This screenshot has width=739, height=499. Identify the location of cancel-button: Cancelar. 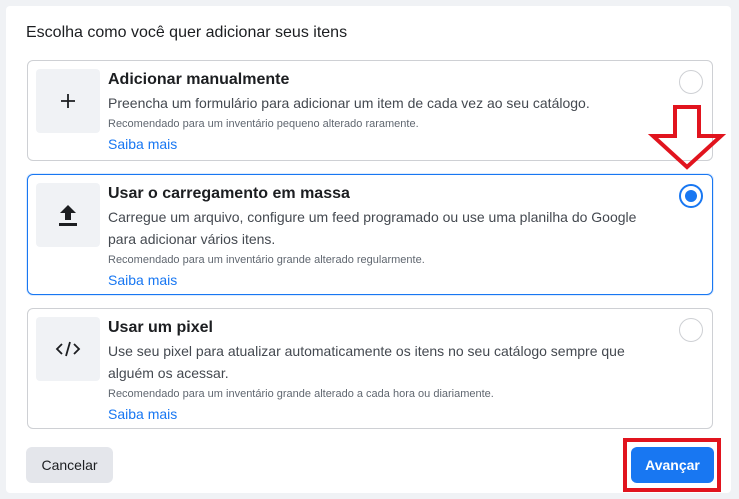
(69, 465).